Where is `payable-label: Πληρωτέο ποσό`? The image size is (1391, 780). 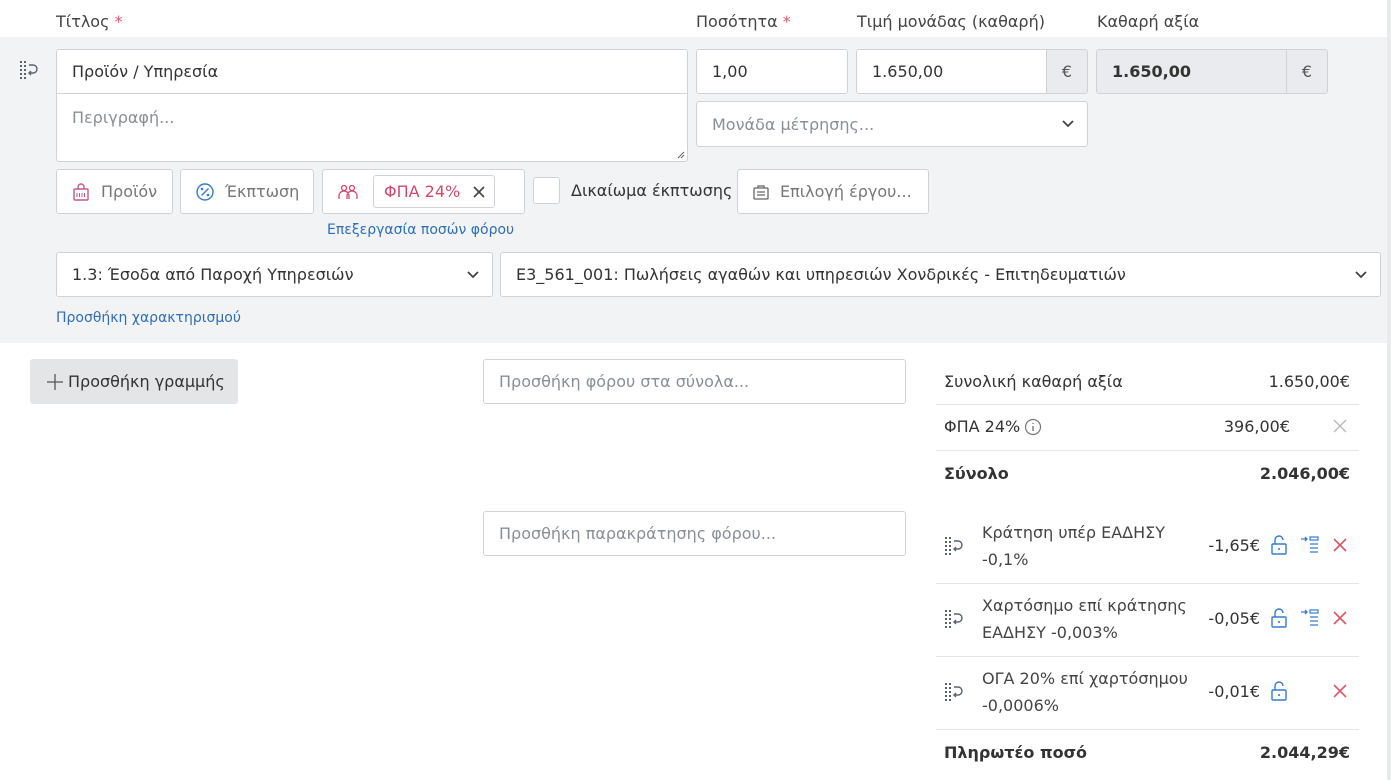
payable-label: Πληρωτέο ποσό is located at coordinates (1016, 752).